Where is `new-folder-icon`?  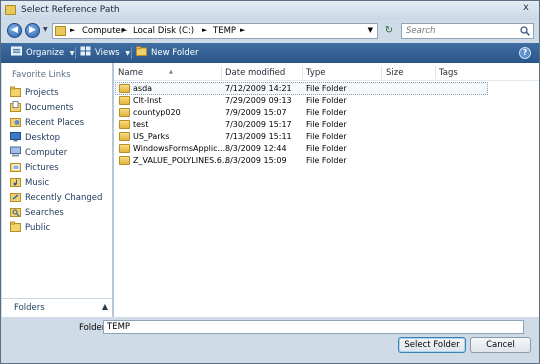
new-folder-icon is located at coordinates (141, 51).